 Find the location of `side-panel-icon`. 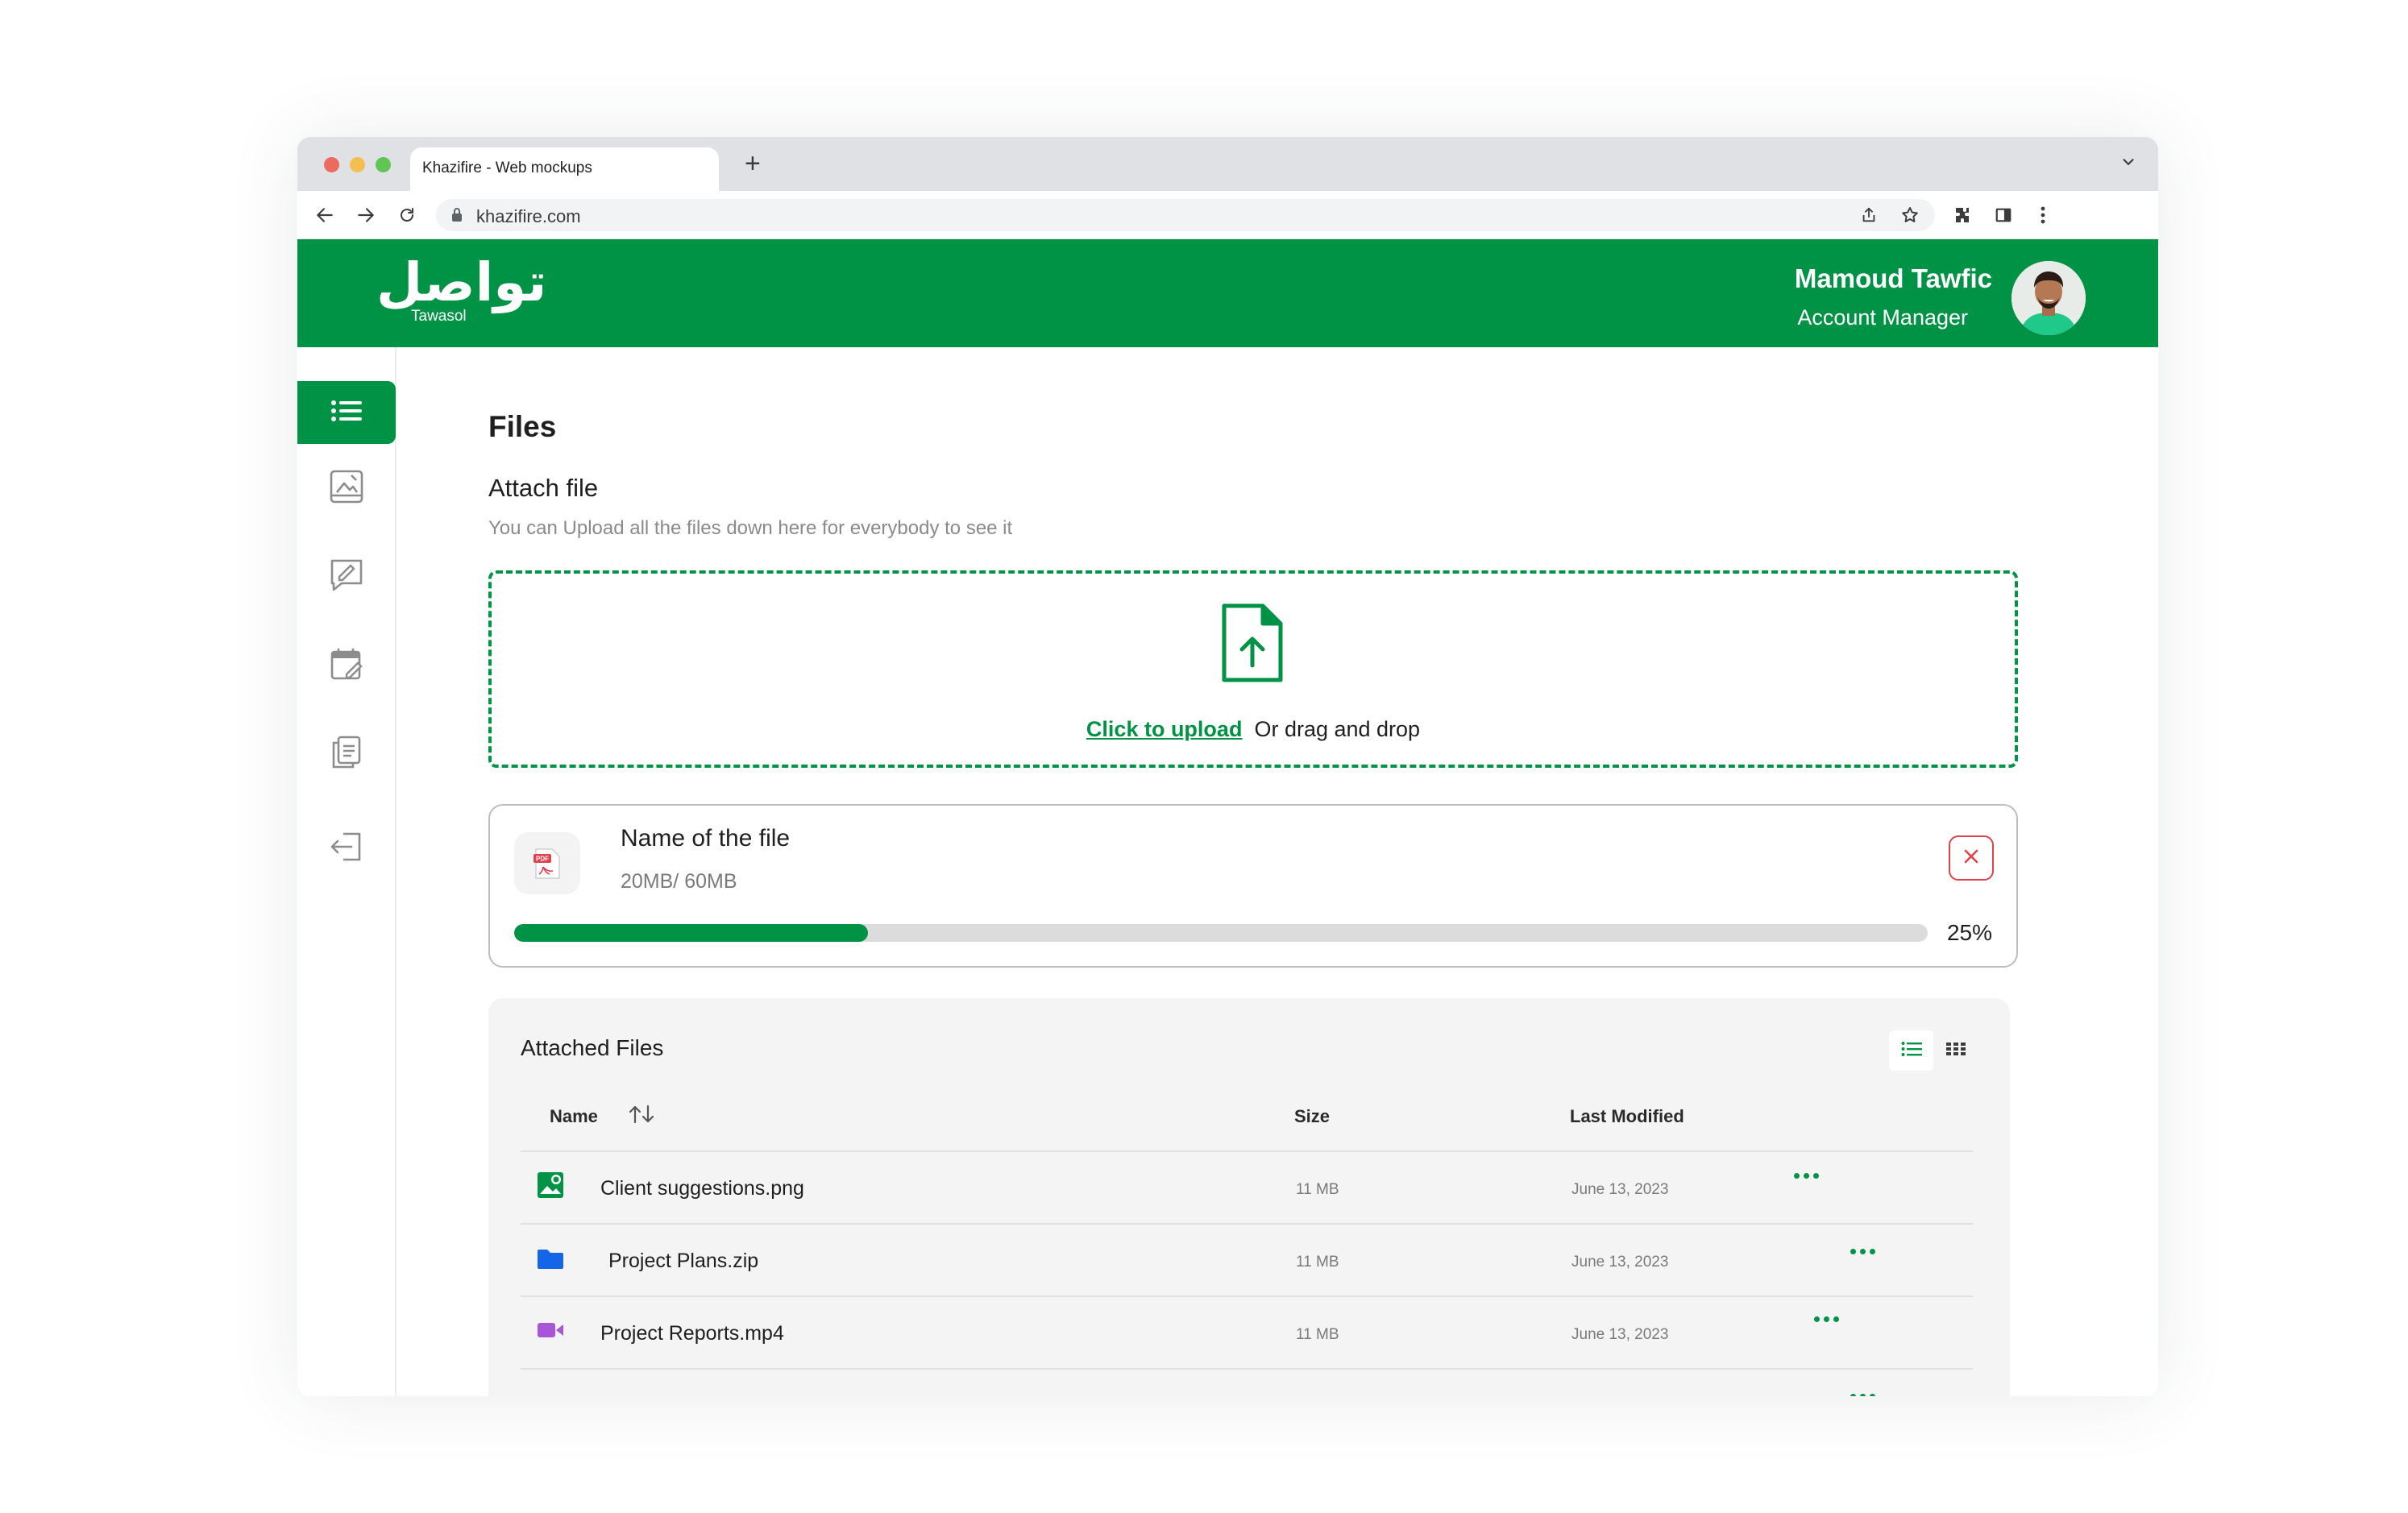

side-panel-icon is located at coordinates (2003, 215).